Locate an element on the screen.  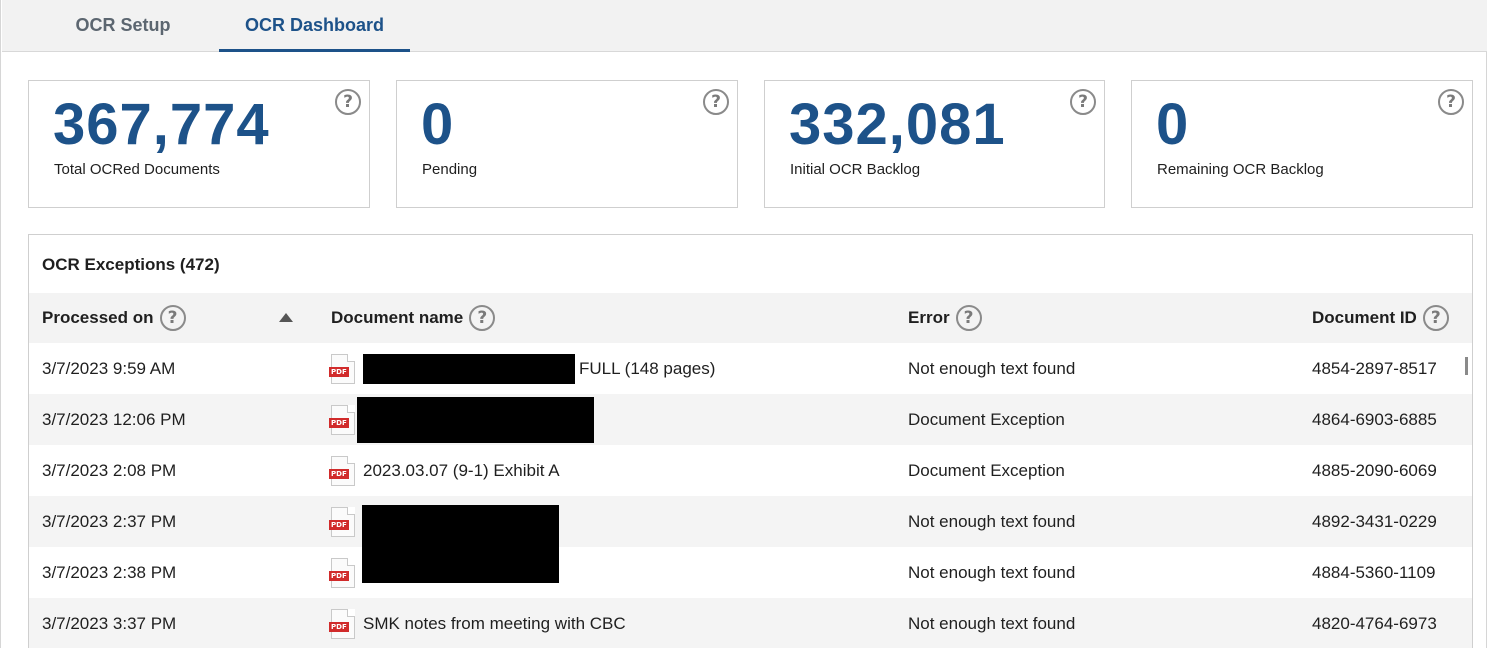
column-header-error: Error ? is located at coordinates (945, 318).